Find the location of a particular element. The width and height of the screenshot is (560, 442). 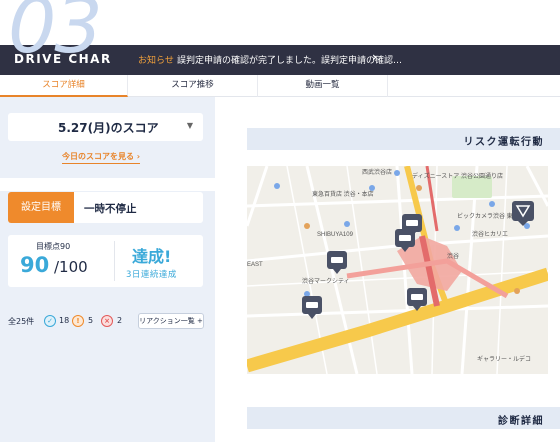

total-count: 全25件 is located at coordinates (21, 321).